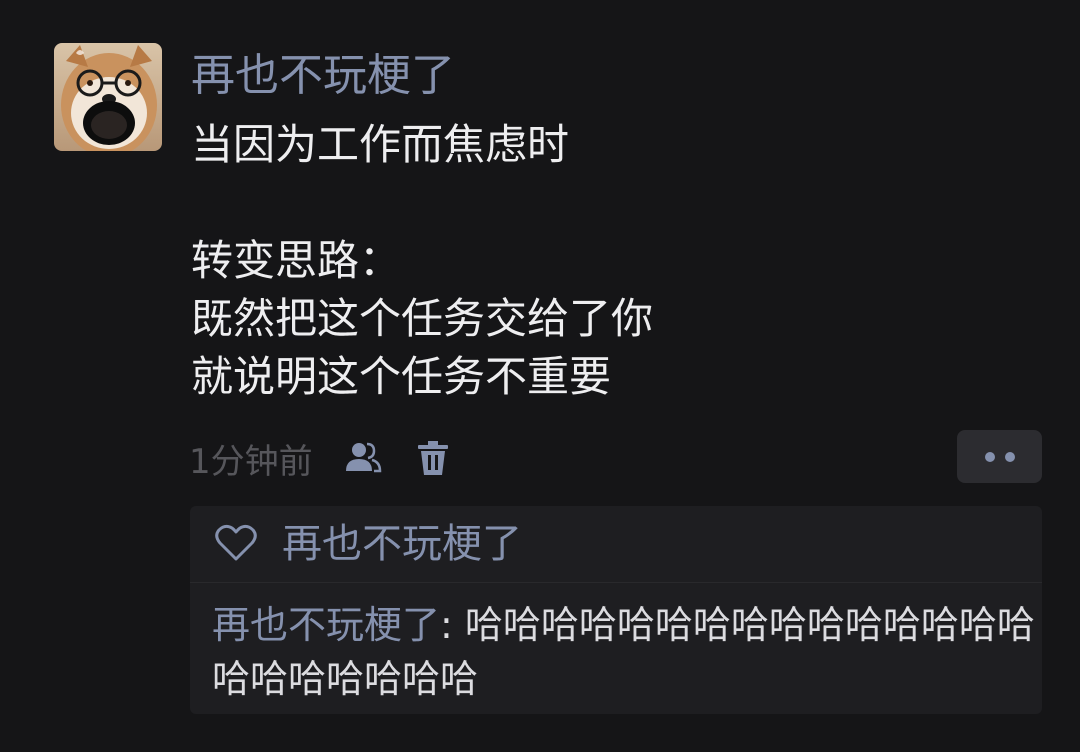 This screenshot has width=1080, height=752. Describe the element at coordinates (296, 260) in the screenshot. I see `post-text-line: 转变思路：` at that location.